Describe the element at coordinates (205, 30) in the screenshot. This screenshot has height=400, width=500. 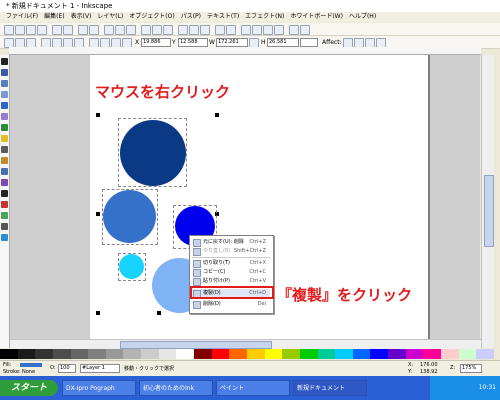
I see `unlink-clone-icon` at that location.